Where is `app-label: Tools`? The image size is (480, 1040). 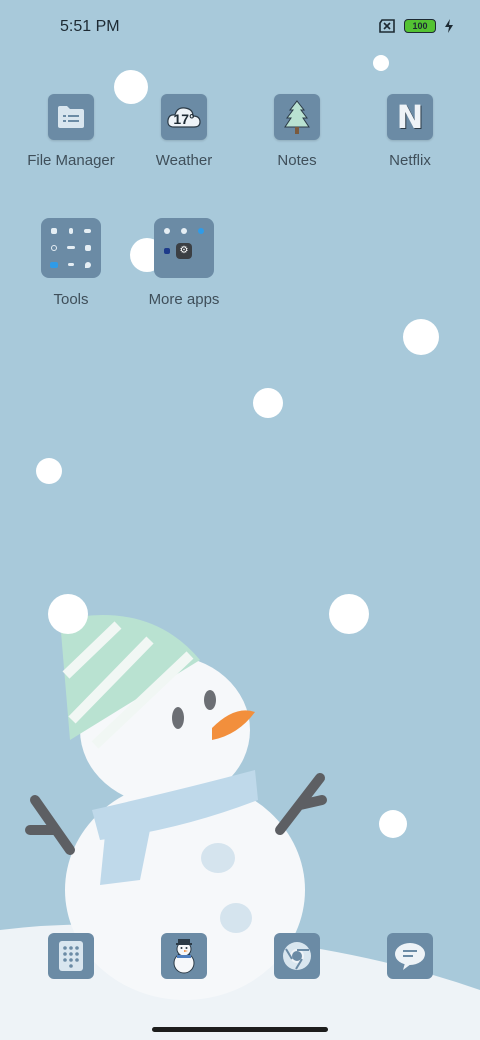
app-label: Tools is located at coordinates (71, 299).